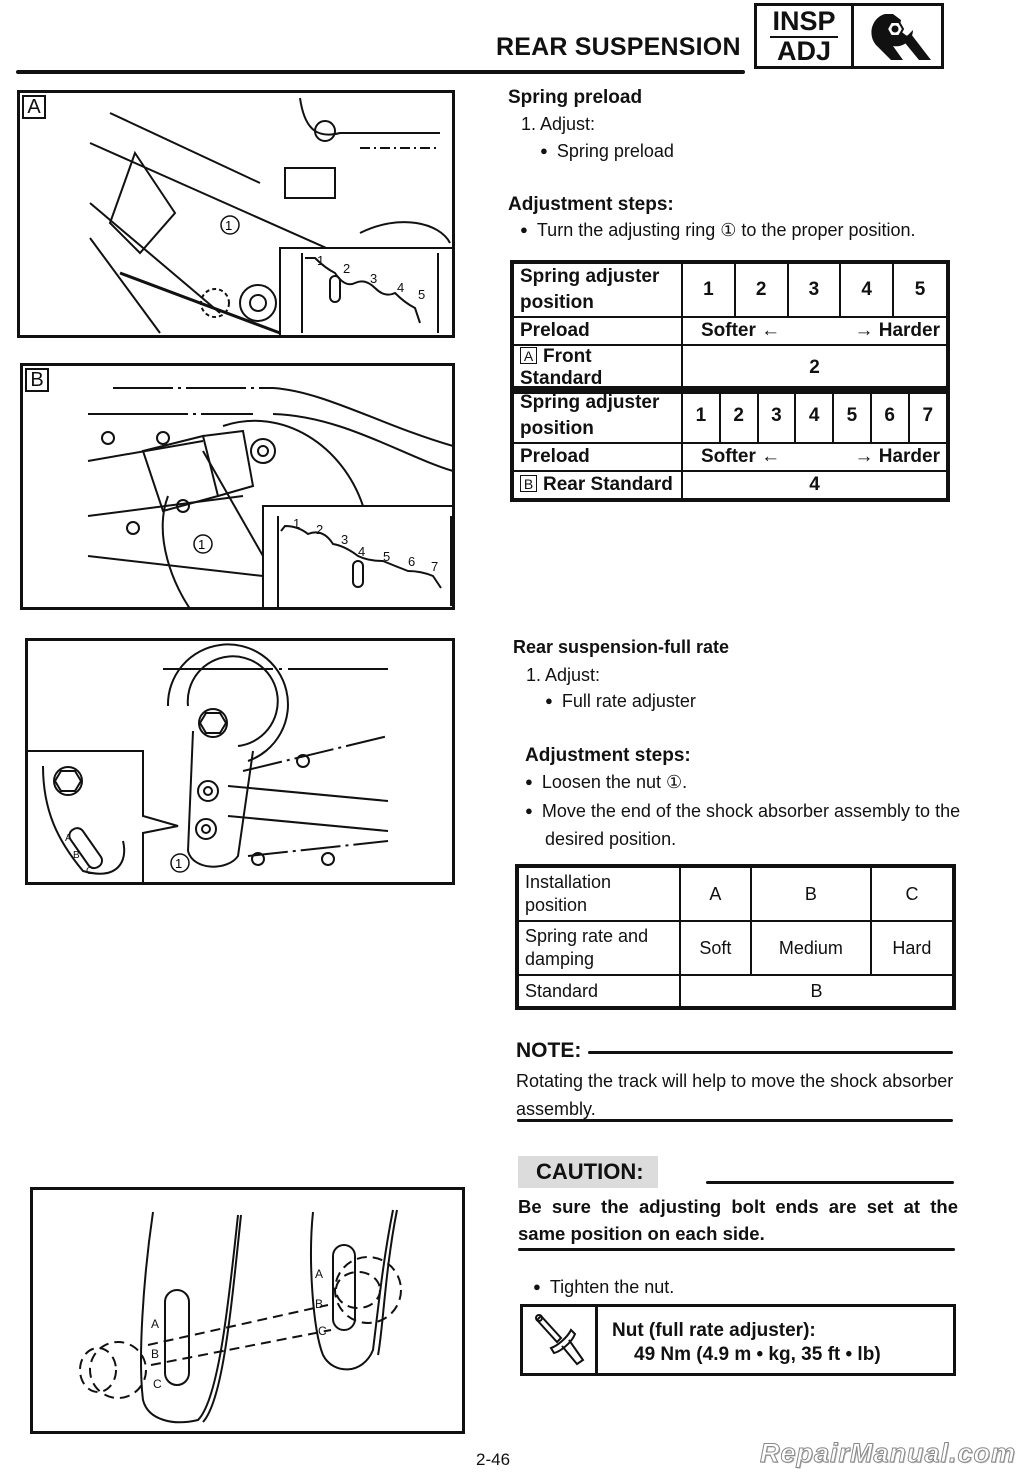  What do you see at coordinates (618, 47) in the screenshot?
I see `section-title: REAR SUSPENSION` at bounding box center [618, 47].